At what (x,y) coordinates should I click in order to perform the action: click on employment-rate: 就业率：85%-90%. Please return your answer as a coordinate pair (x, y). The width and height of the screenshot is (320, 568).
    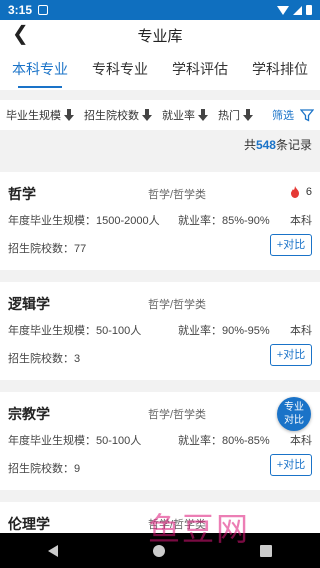
    Looking at the image, I should click on (224, 221).